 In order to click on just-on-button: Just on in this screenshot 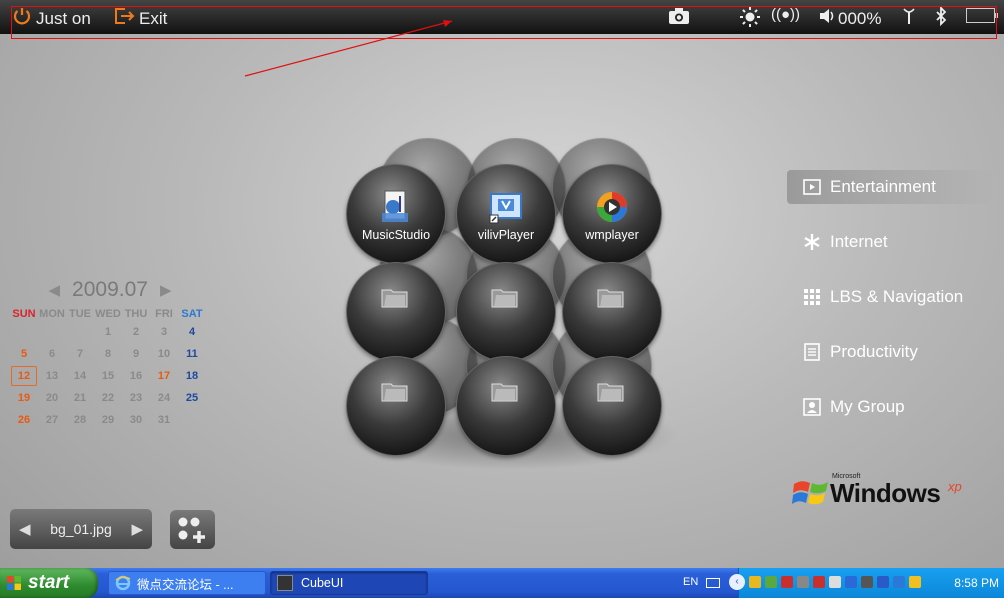, I will do `click(51, 18)`.